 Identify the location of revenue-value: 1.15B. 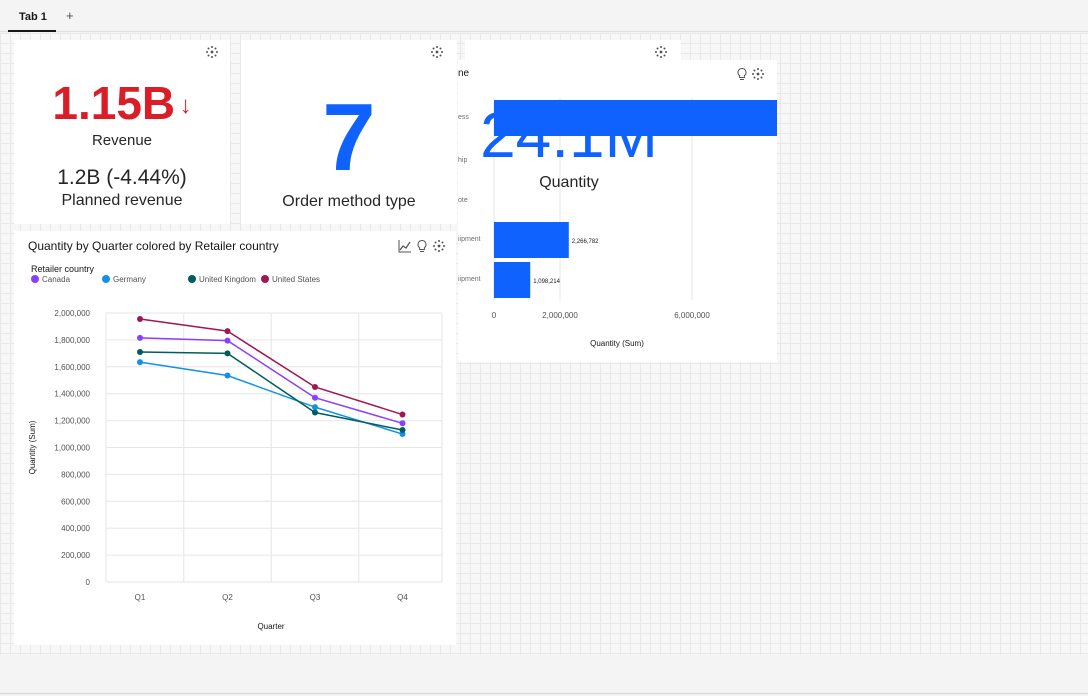
(114, 103).